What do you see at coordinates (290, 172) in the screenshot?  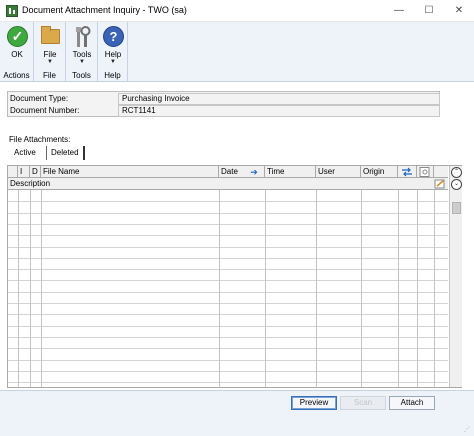 I see `column-header-time: Time` at bounding box center [290, 172].